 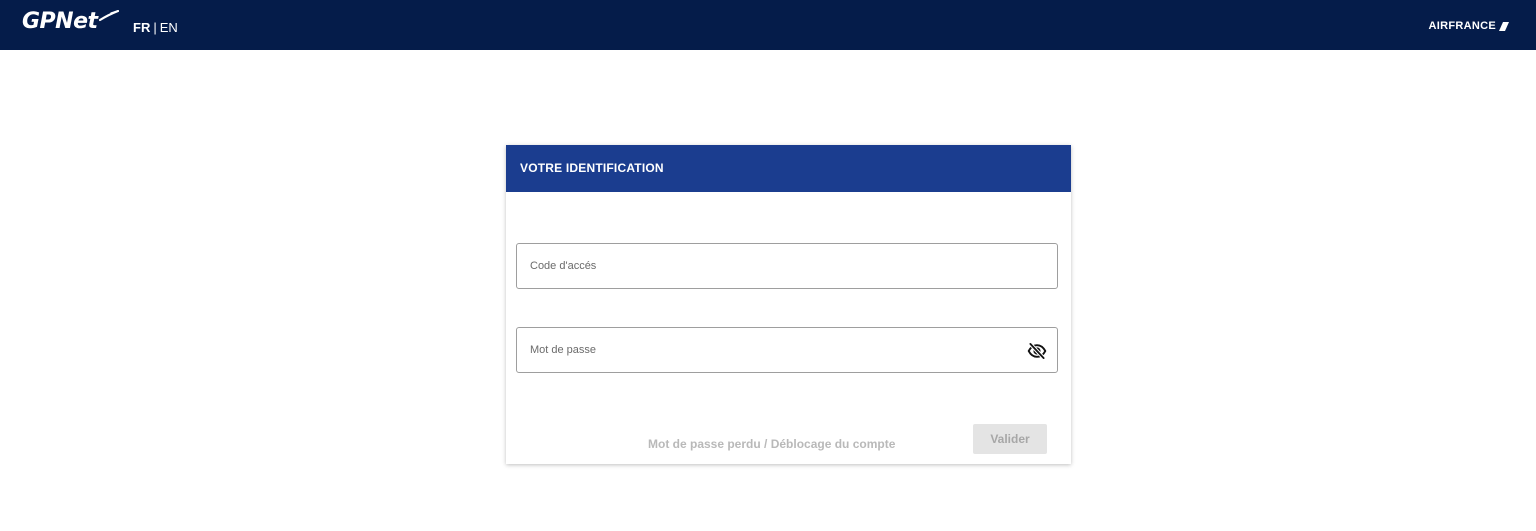 What do you see at coordinates (1037, 351) in the screenshot?
I see `eye-off-icon` at bounding box center [1037, 351].